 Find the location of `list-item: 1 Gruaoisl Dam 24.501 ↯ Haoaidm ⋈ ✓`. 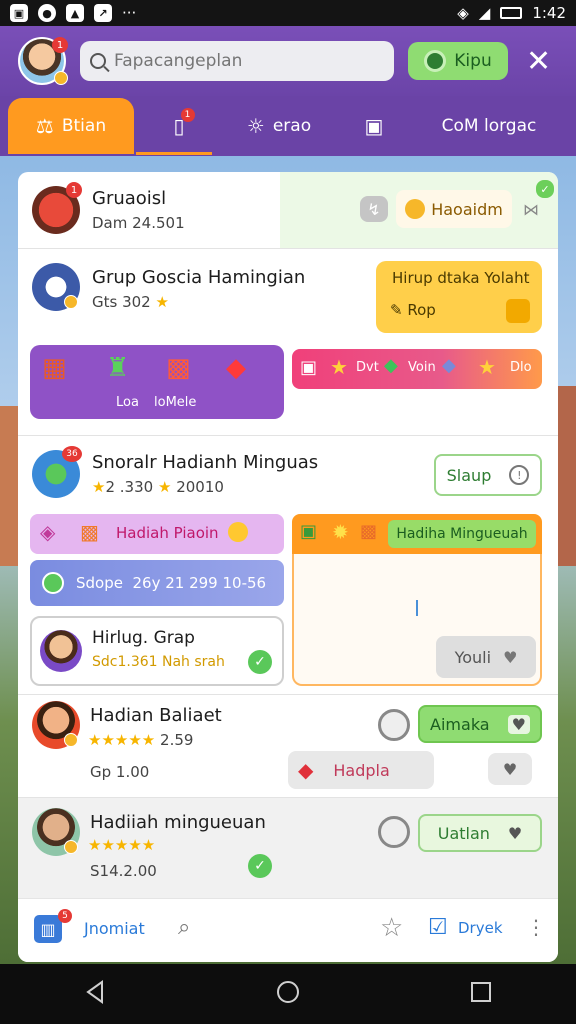

list-item: 1 Gruaoisl Dam 24.501 ↯ Haoaidm ⋈ ✓ is located at coordinates (288, 210).